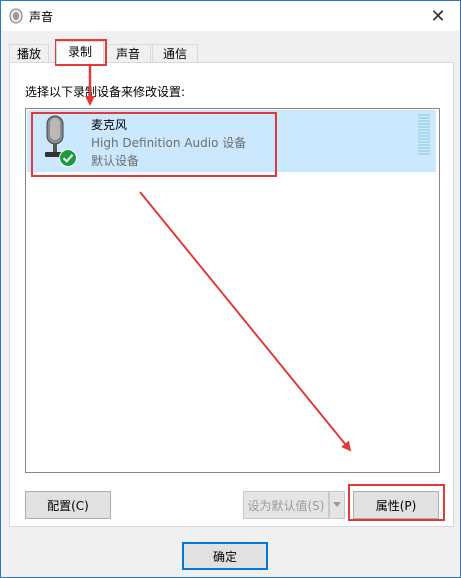  What do you see at coordinates (424, 135) in the screenshot?
I see `level-meter` at bounding box center [424, 135].